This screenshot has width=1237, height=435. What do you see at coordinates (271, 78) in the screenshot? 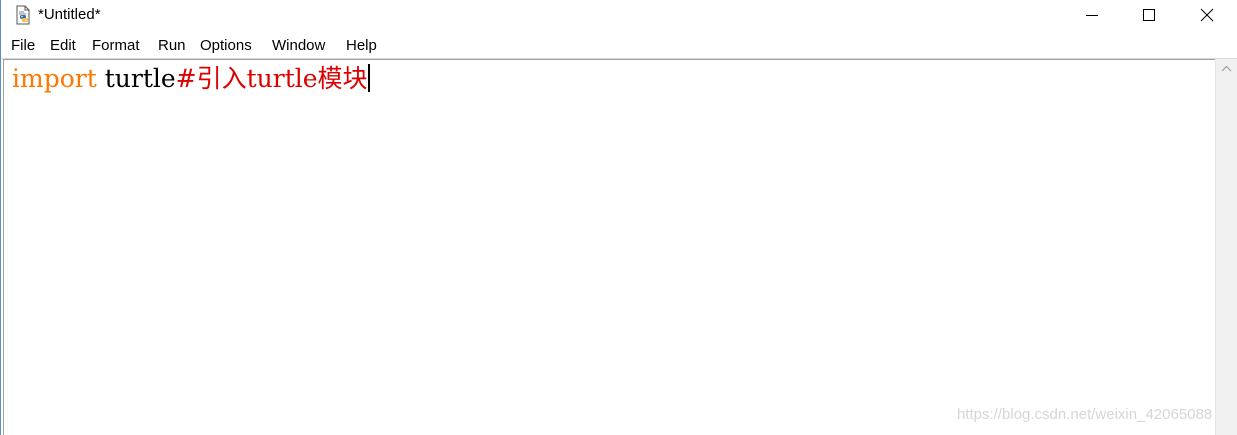
I see `comment-token: #引入turtle模块` at bounding box center [271, 78].